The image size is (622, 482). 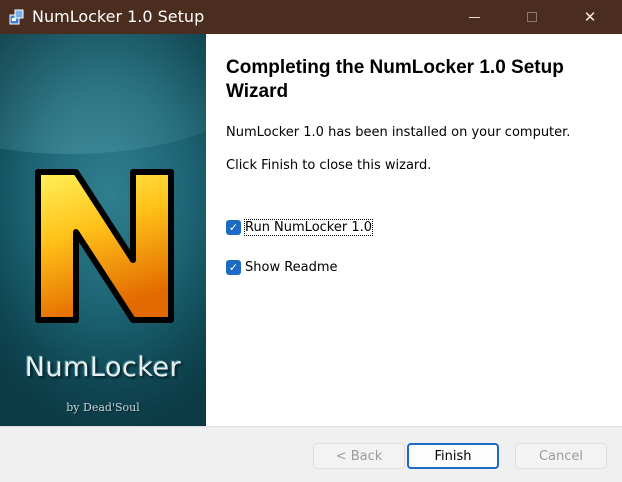 I want to click on cancel-button: Cancel, so click(x=561, y=456).